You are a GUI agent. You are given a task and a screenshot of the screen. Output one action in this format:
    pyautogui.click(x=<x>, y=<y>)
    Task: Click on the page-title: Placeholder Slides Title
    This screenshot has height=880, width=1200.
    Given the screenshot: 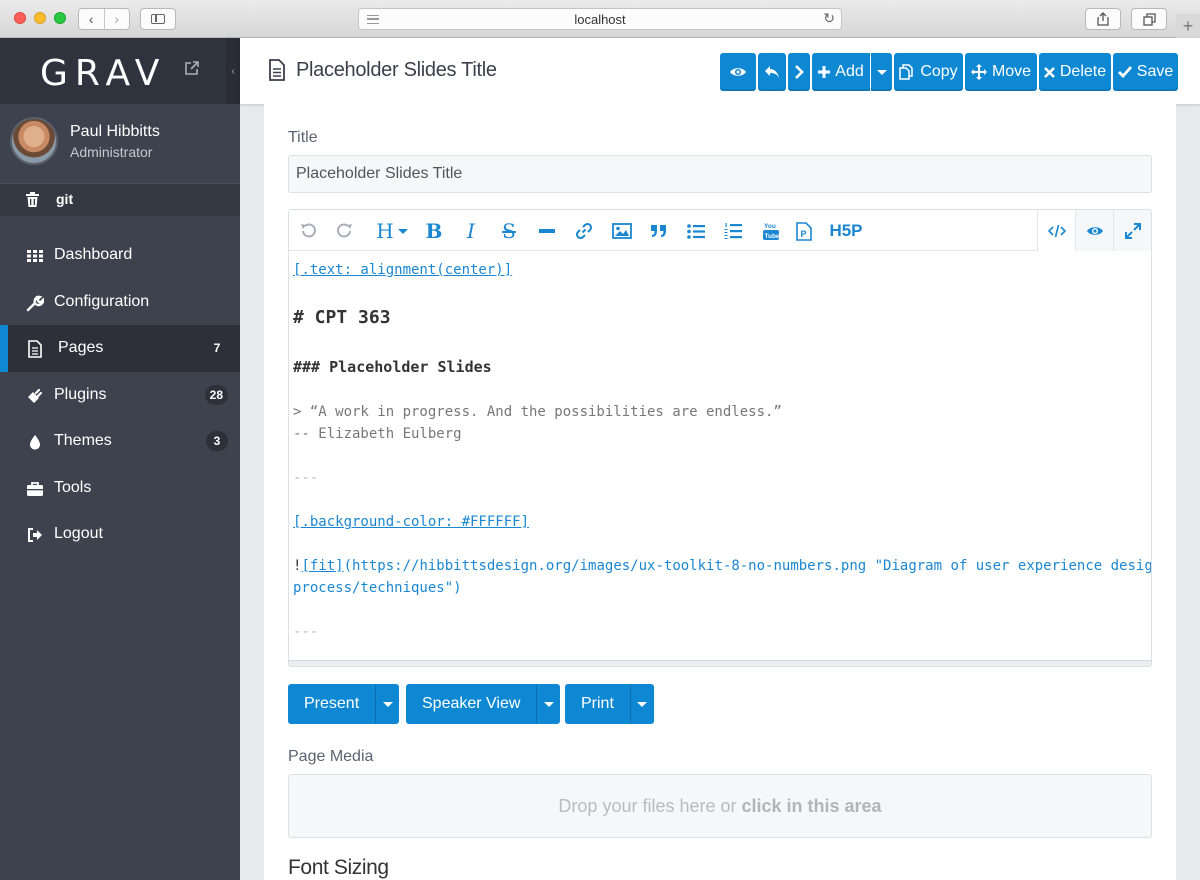 What is the action you would take?
    pyautogui.click(x=396, y=70)
    